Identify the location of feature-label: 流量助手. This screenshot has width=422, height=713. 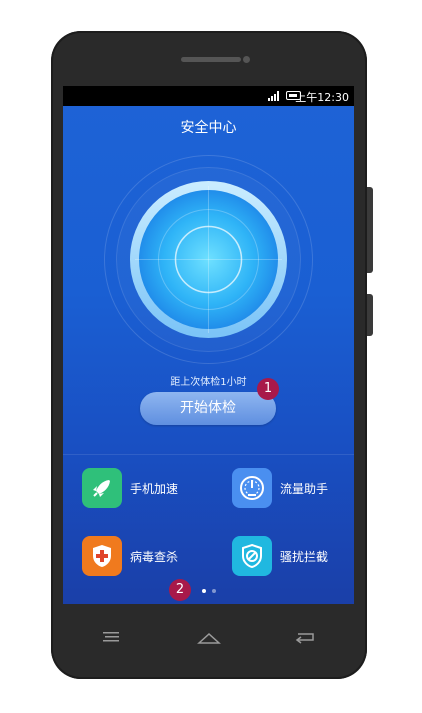
(304, 489).